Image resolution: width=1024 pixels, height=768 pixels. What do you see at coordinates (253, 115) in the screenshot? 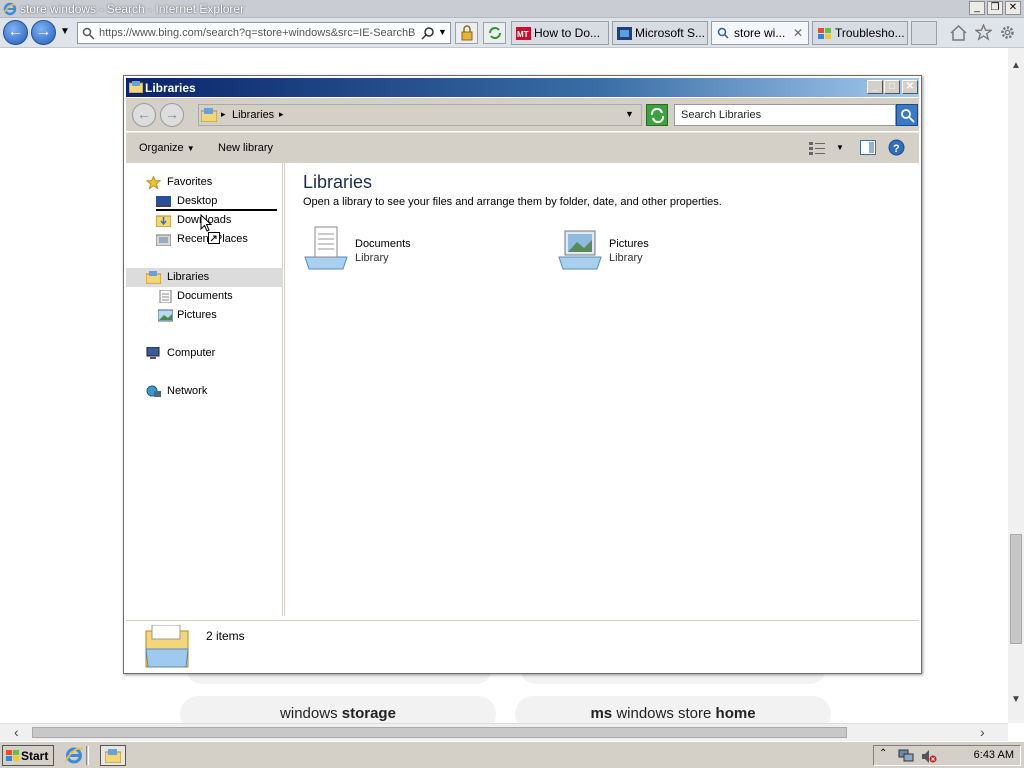
I see `breadcrumb-item: Libraries` at bounding box center [253, 115].